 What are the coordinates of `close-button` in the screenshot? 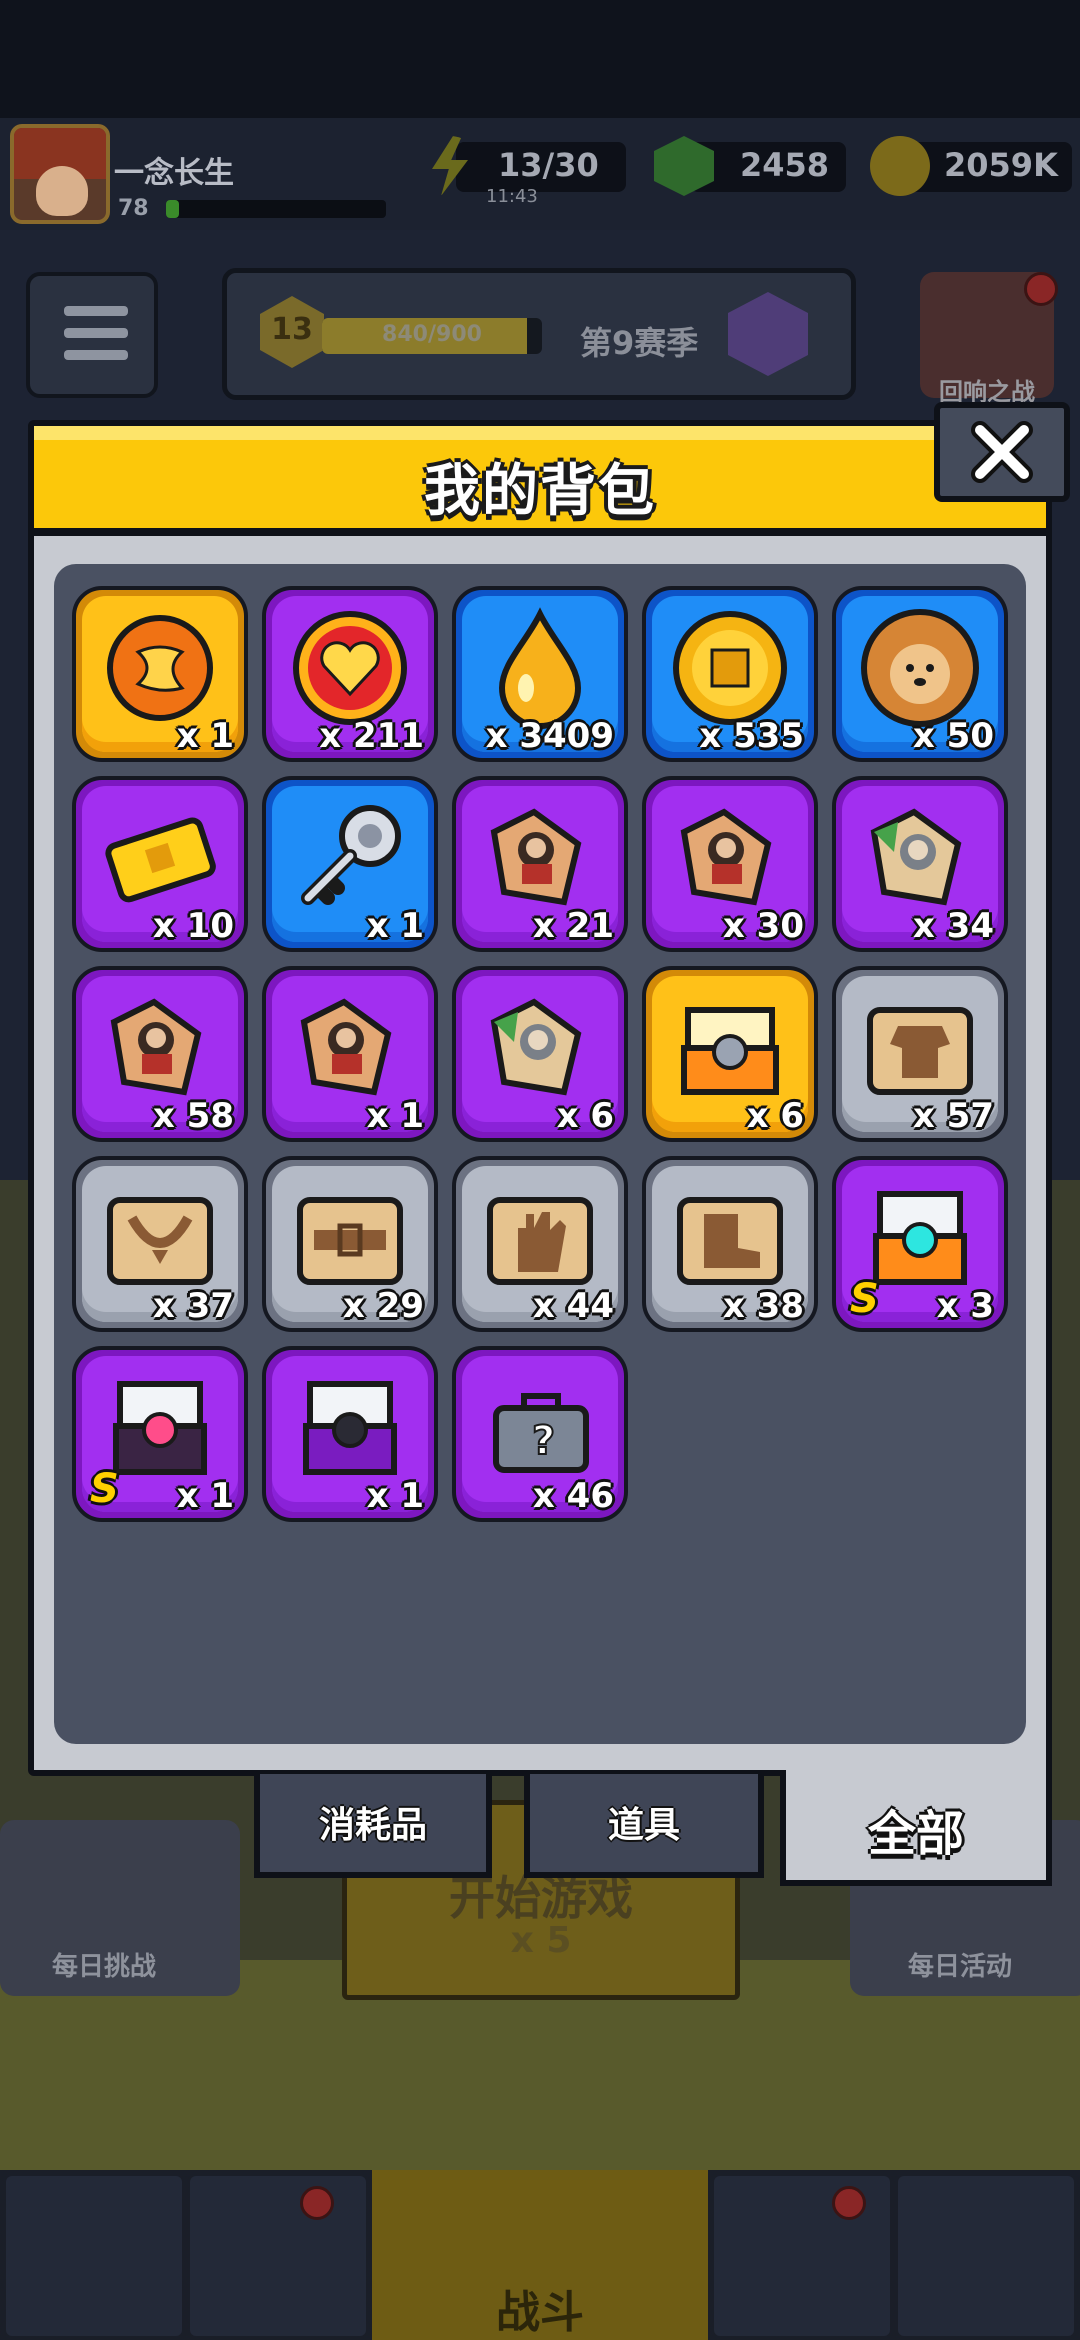 It's located at (1002, 452).